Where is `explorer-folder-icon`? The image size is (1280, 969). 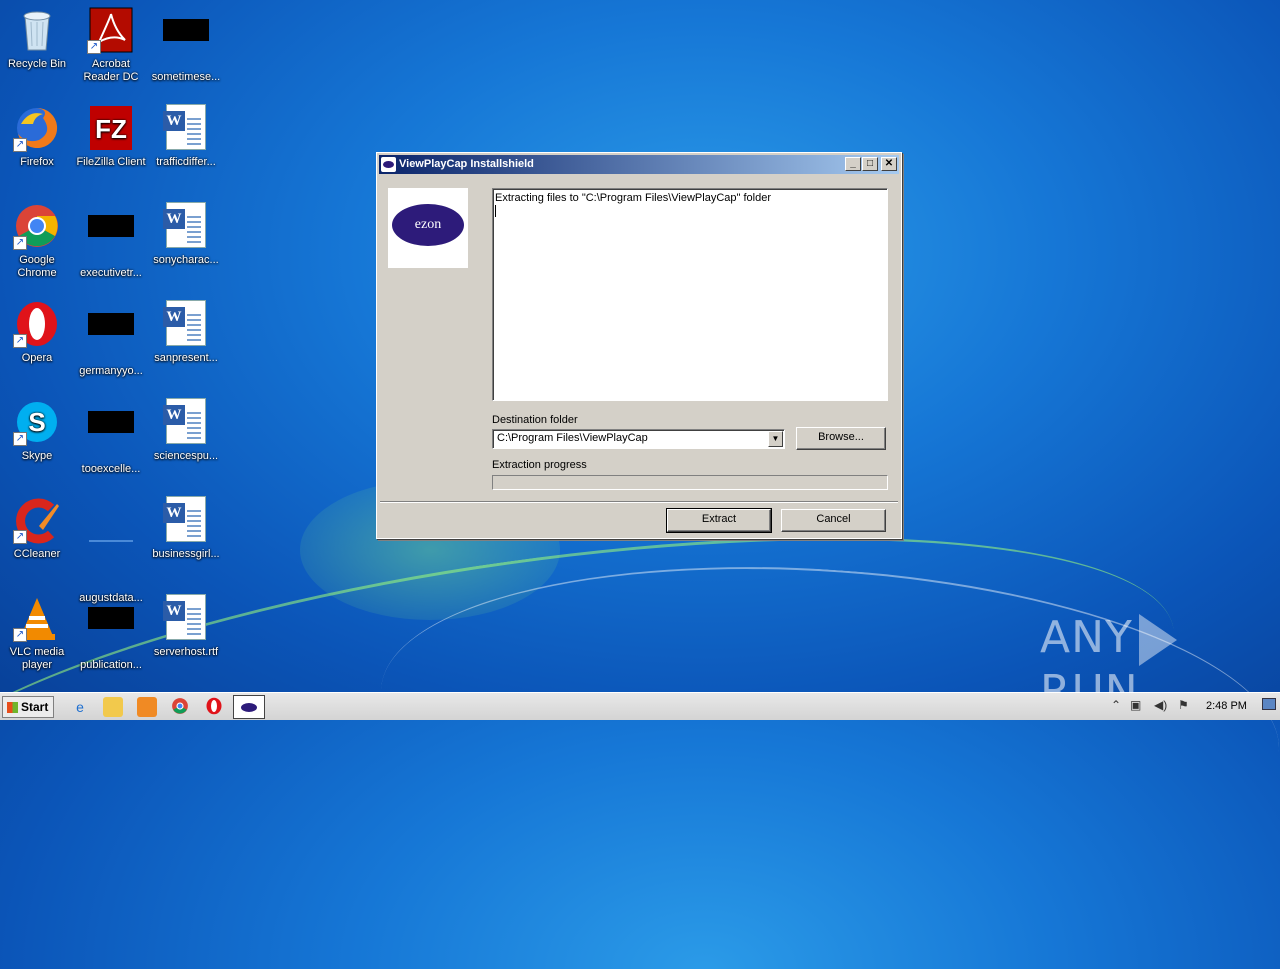
explorer-folder-icon is located at coordinates (113, 707).